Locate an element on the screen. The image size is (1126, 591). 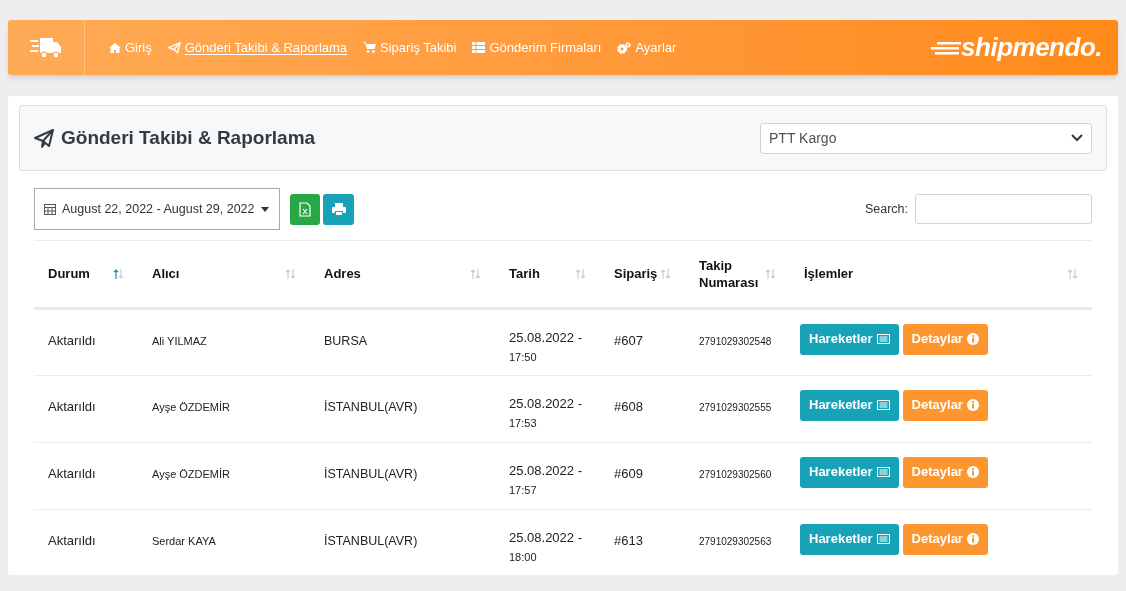
column-header: Alıcı is located at coordinates (166, 274).